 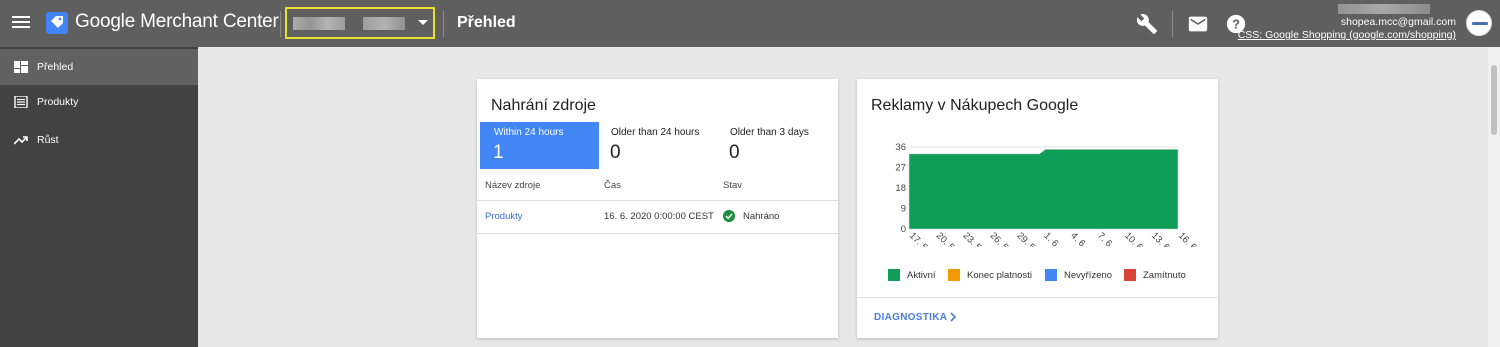 I want to click on x-tick-label: 17. 5, so click(x=918, y=238).